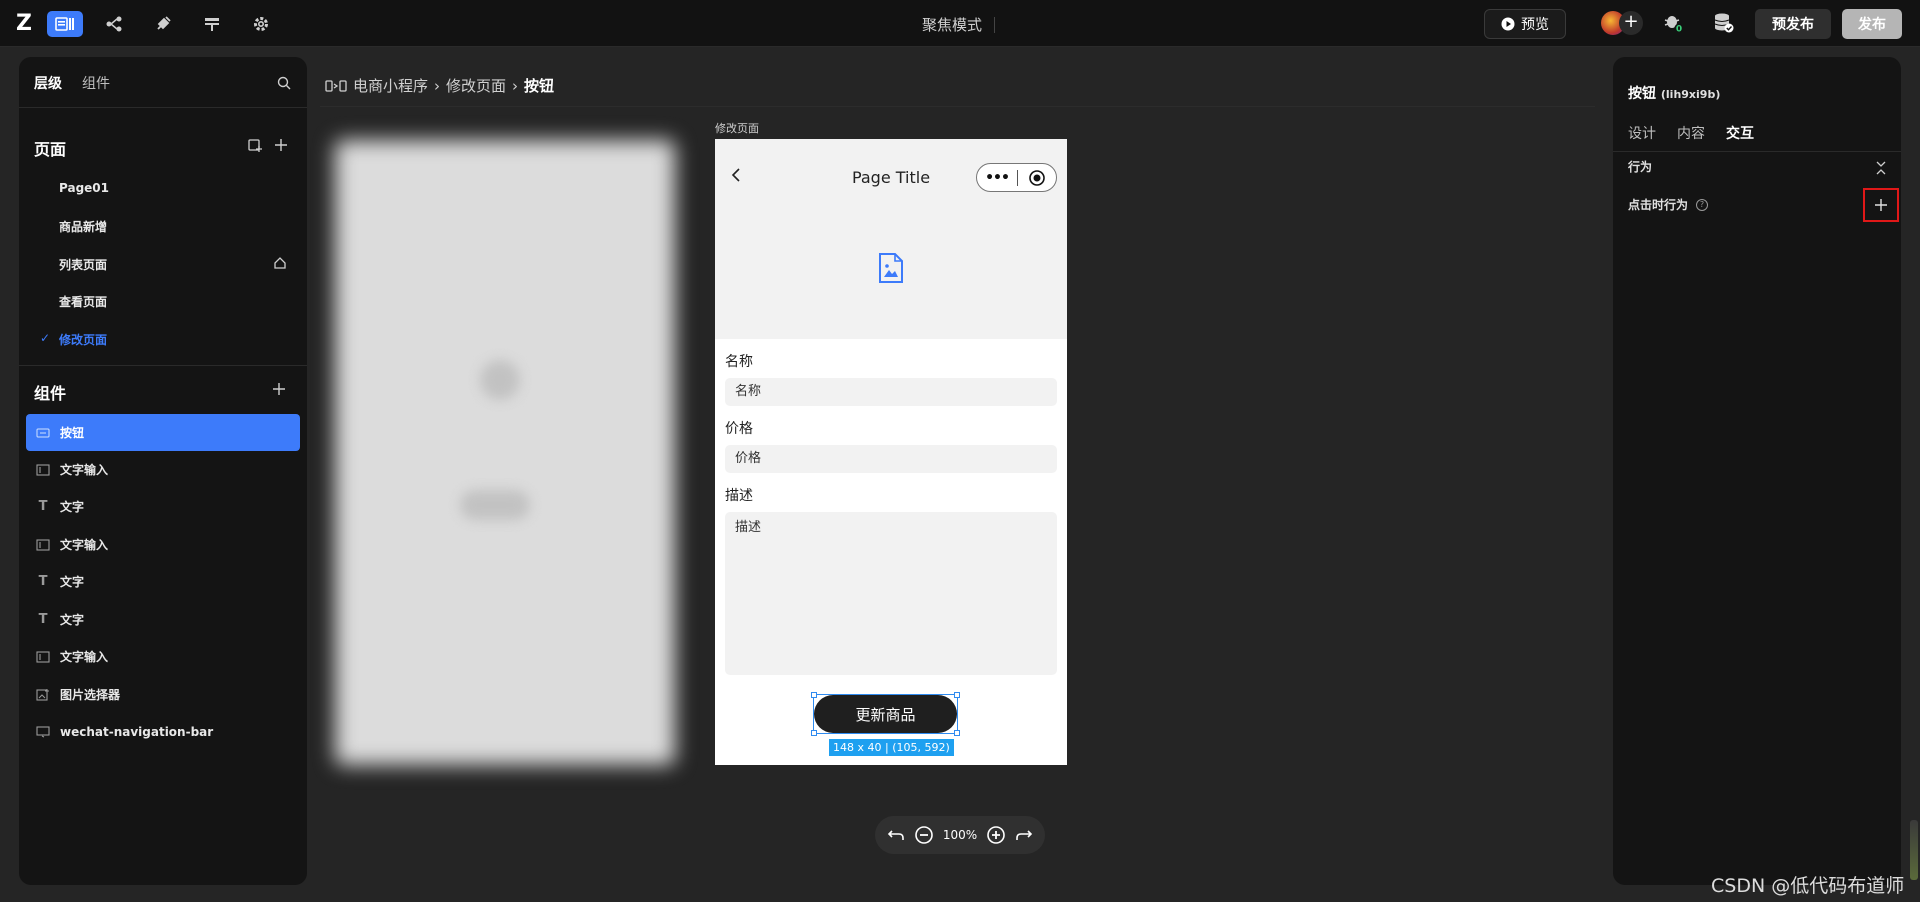 The width and height of the screenshot is (1920, 902). I want to click on database-button, so click(1724, 25).